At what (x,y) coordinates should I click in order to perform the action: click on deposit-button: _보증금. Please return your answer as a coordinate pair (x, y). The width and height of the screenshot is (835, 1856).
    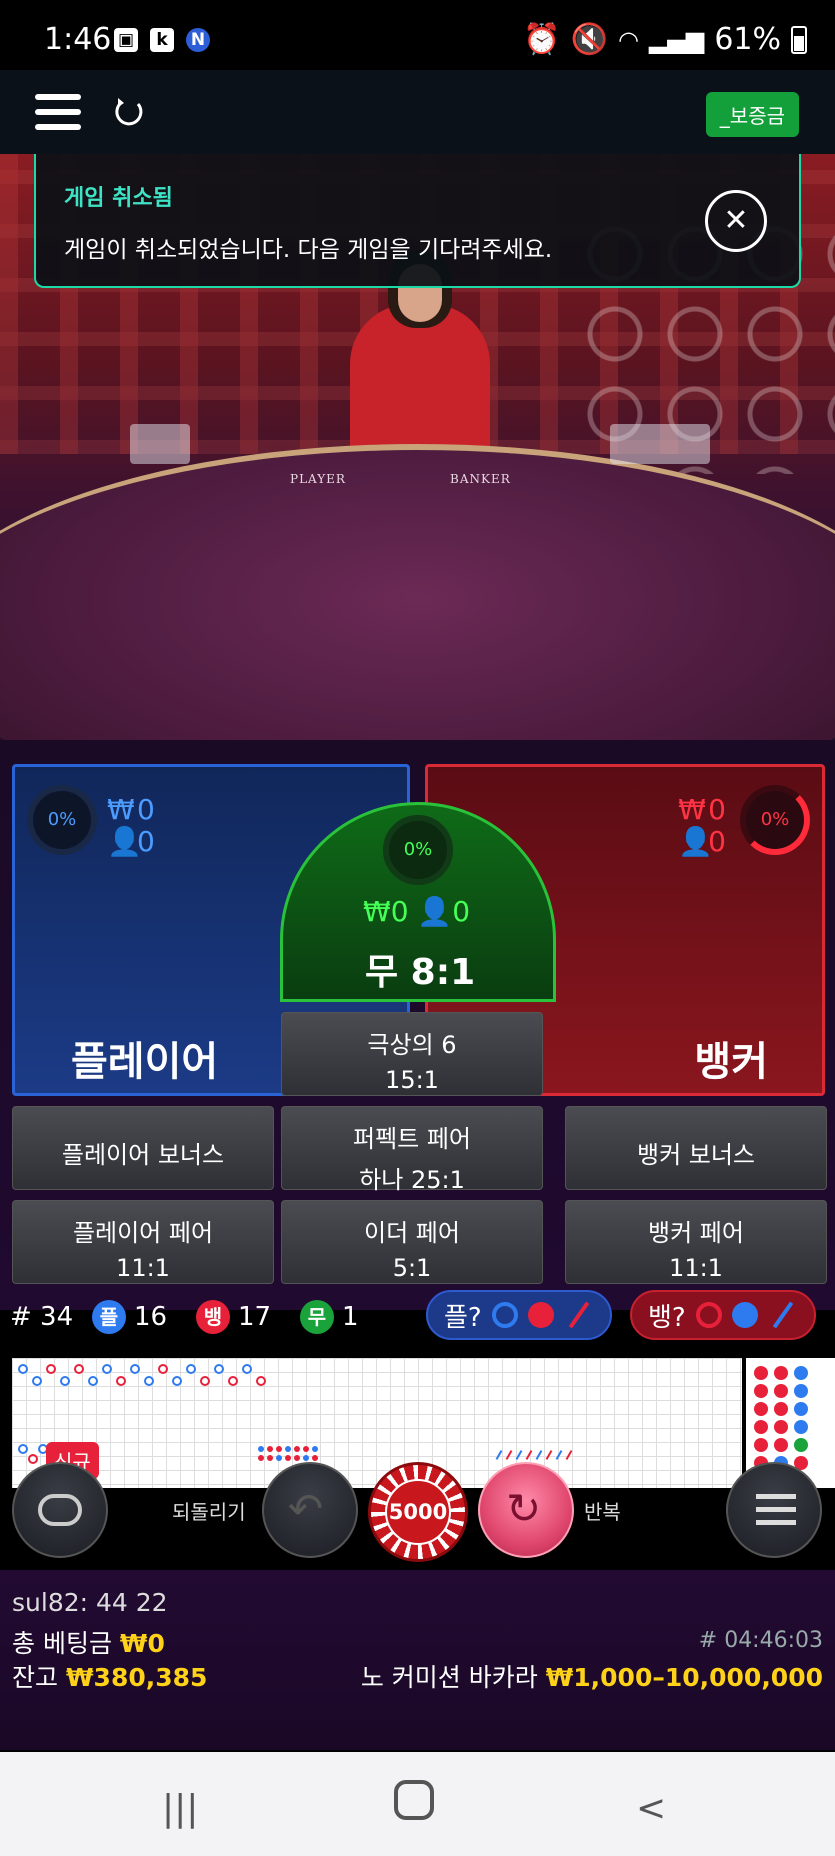
    Looking at the image, I should click on (752, 114).